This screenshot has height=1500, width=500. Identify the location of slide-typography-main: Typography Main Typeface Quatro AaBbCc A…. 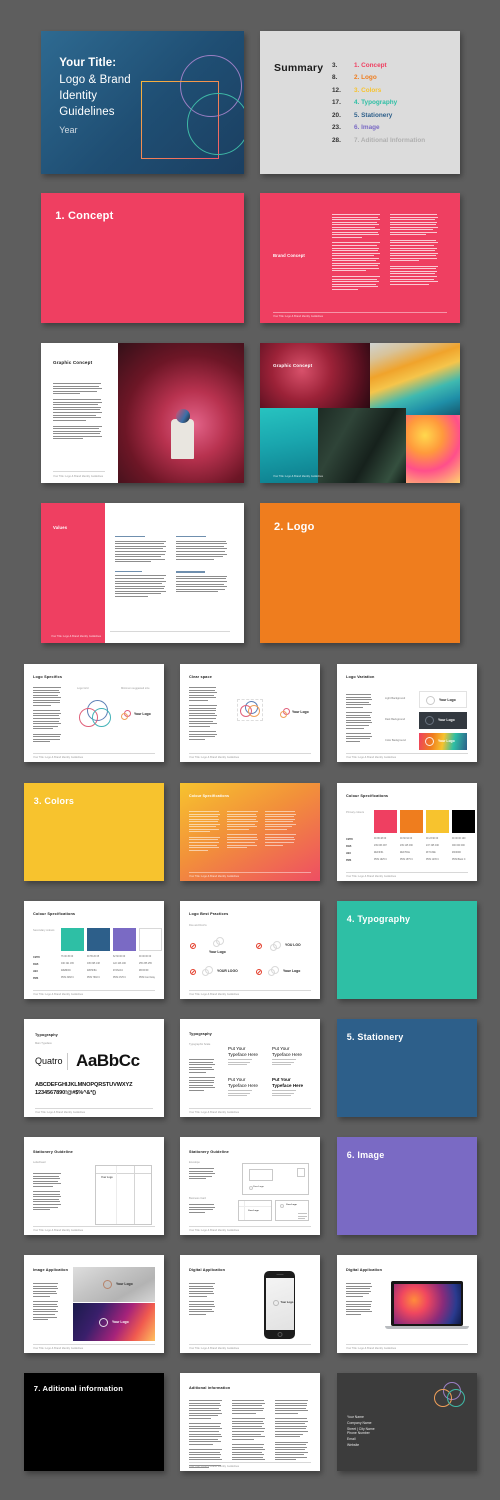
(94, 1068).